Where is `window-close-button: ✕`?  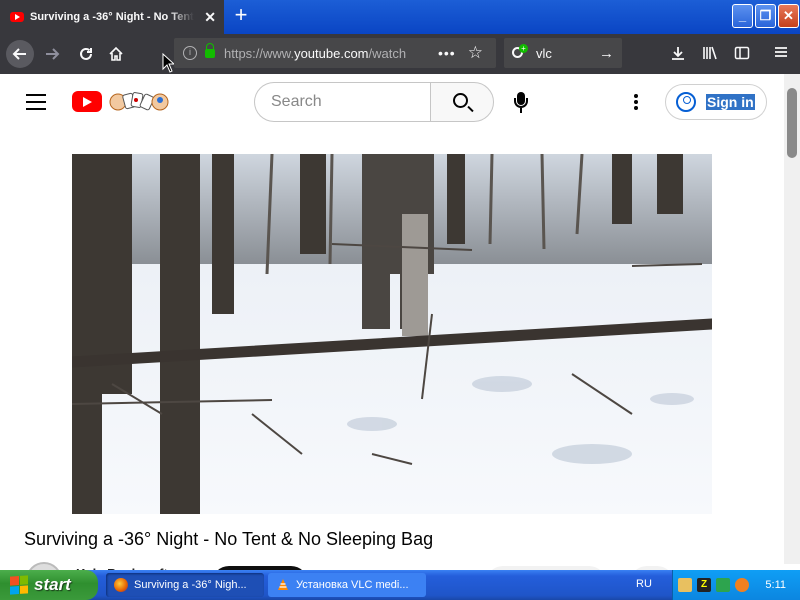 window-close-button: ✕ is located at coordinates (788, 16).